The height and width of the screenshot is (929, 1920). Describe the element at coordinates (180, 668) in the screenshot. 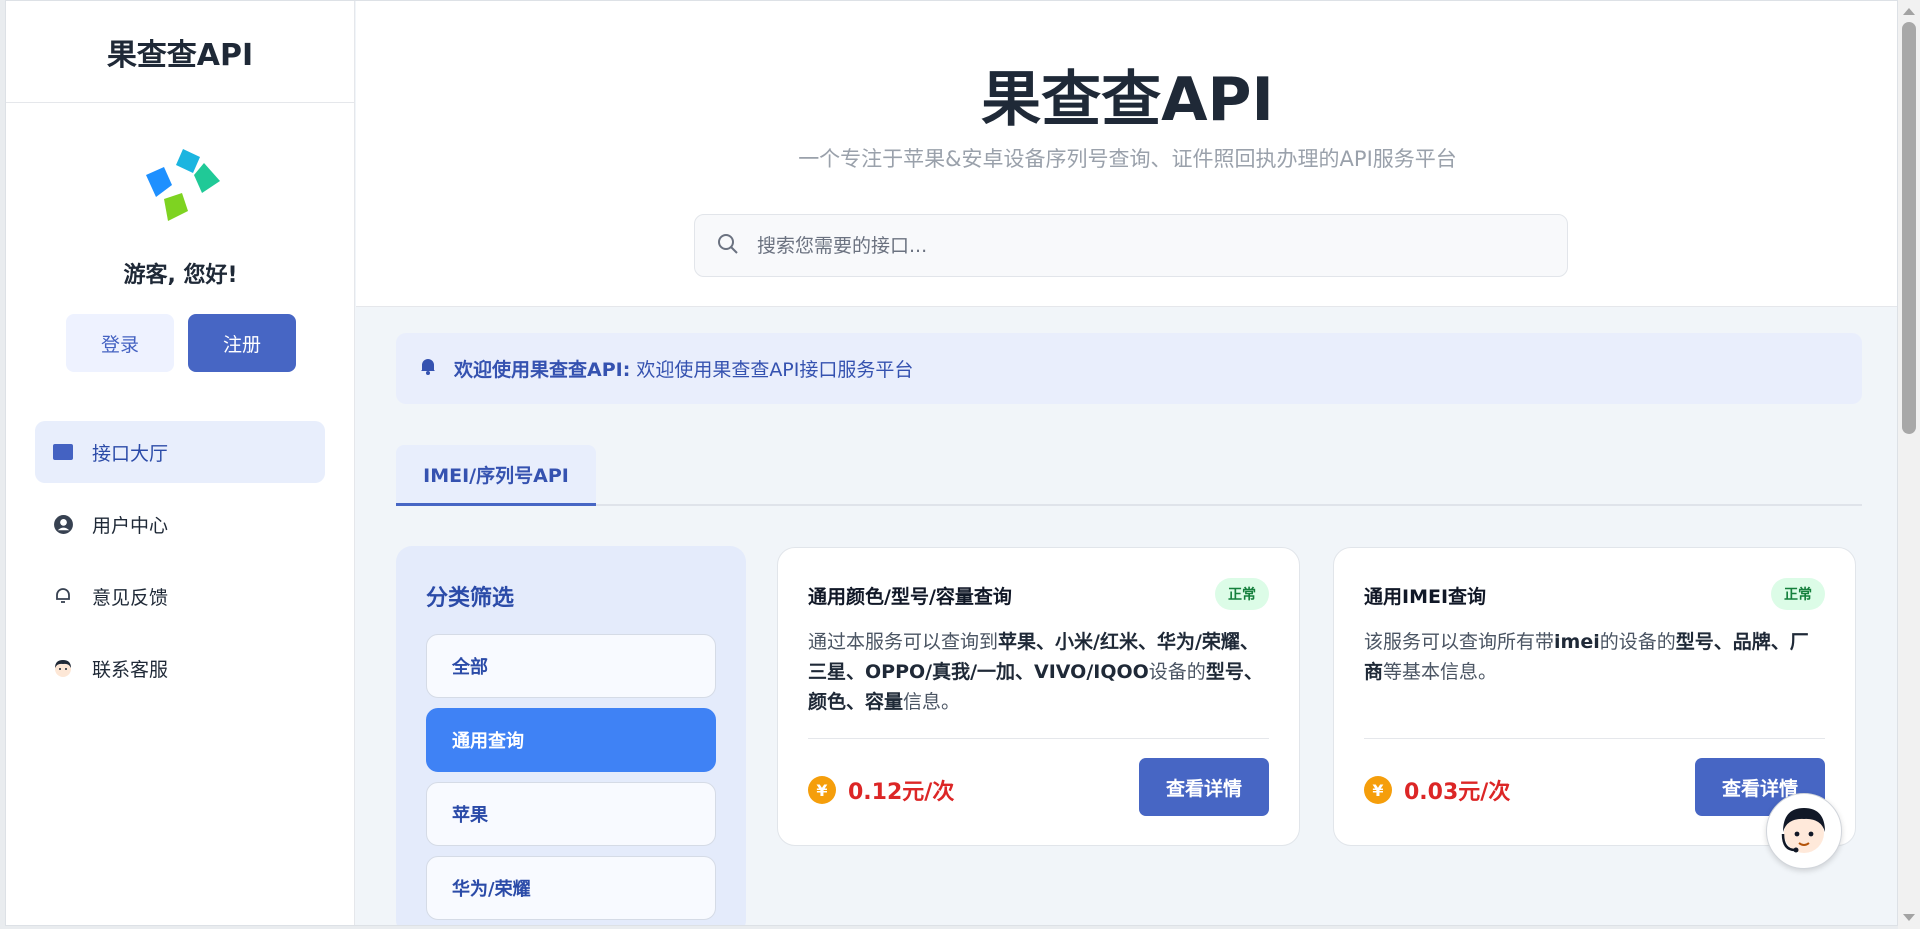

I see `sidebar-item-support: 联系客服` at that location.